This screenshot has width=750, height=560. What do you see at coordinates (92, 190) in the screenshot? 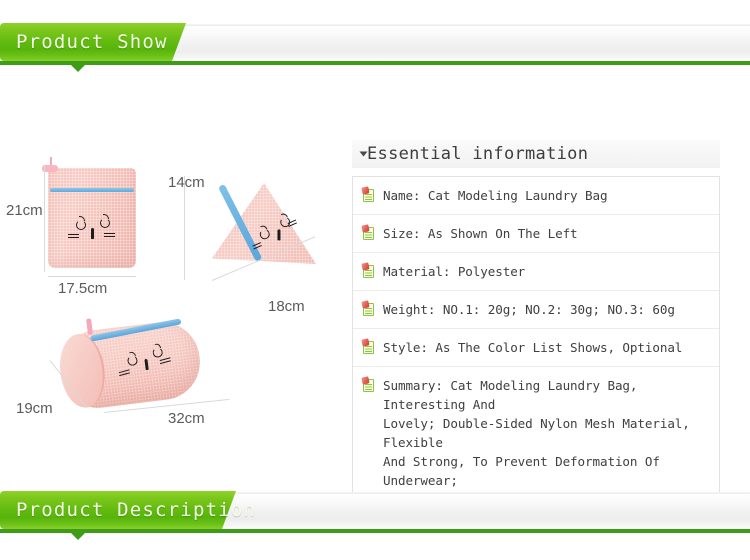
I see `zipper-strip-icon` at bounding box center [92, 190].